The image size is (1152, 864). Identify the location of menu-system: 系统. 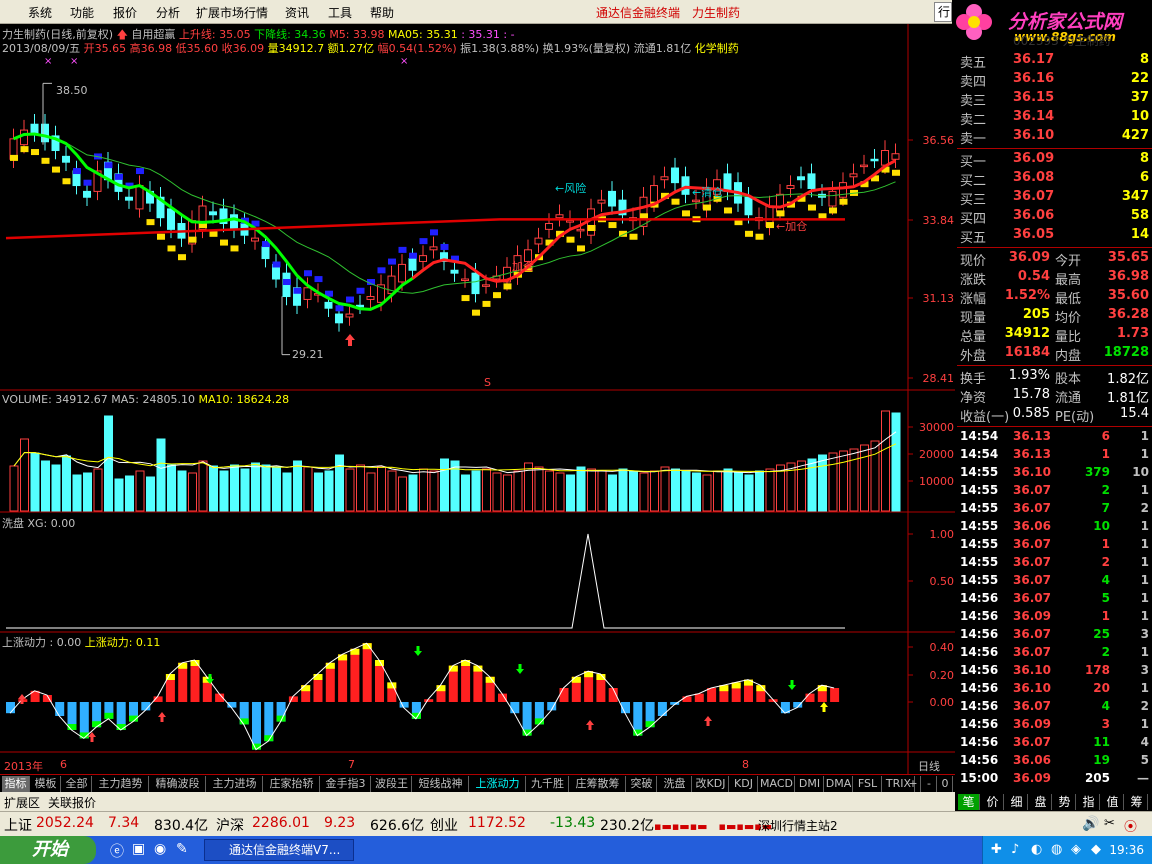
(40, 12).